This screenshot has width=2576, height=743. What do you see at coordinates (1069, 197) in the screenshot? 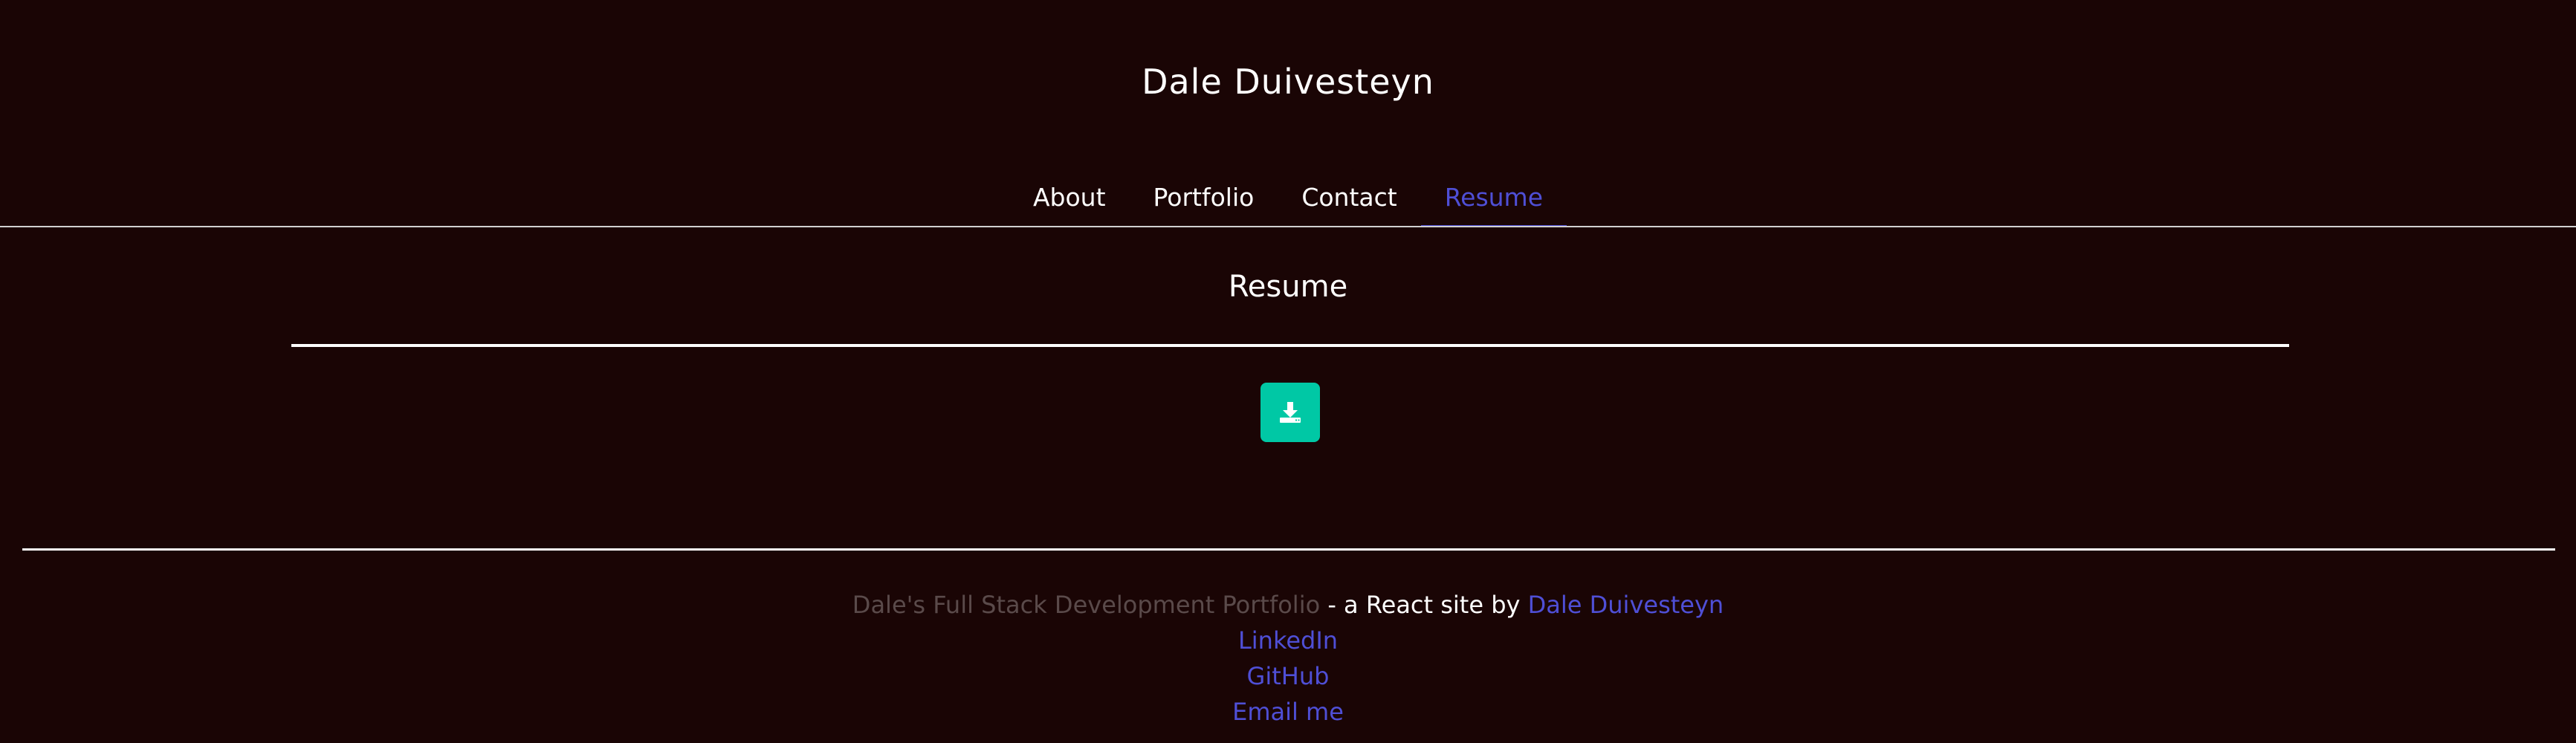
I see `nav-item-about: About` at bounding box center [1069, 197].